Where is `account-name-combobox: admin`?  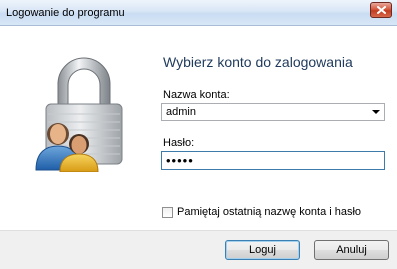 account-name-combobox: admin is located at coordinates (273, 112).